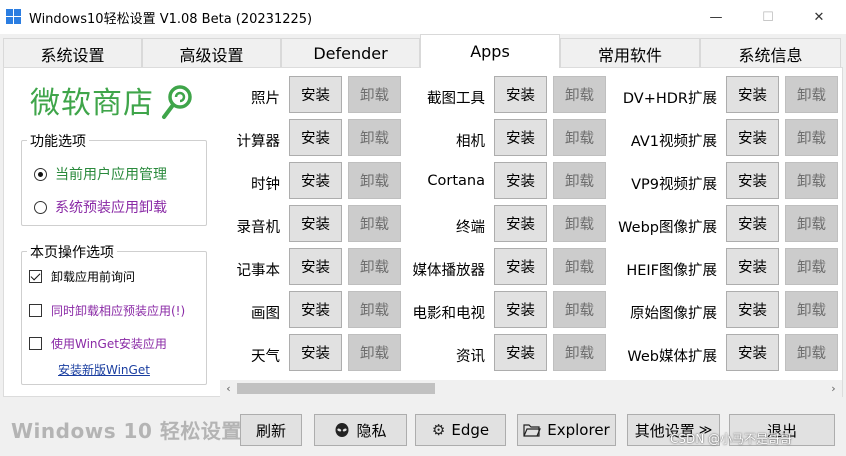  Describe the element at coordinates (470, 430) in the screenshot. I see `edge-label: Edge` at that location.